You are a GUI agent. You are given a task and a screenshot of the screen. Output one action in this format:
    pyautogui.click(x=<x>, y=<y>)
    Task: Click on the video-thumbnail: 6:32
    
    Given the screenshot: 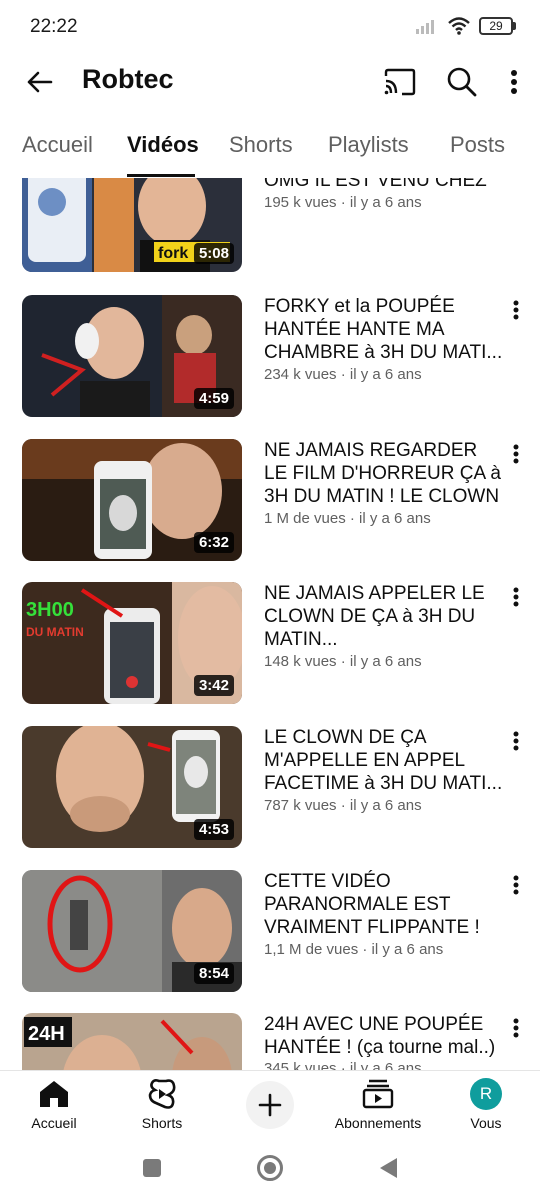 What is the action you would take?
    pyautogui.click(x=132, y=500)
    